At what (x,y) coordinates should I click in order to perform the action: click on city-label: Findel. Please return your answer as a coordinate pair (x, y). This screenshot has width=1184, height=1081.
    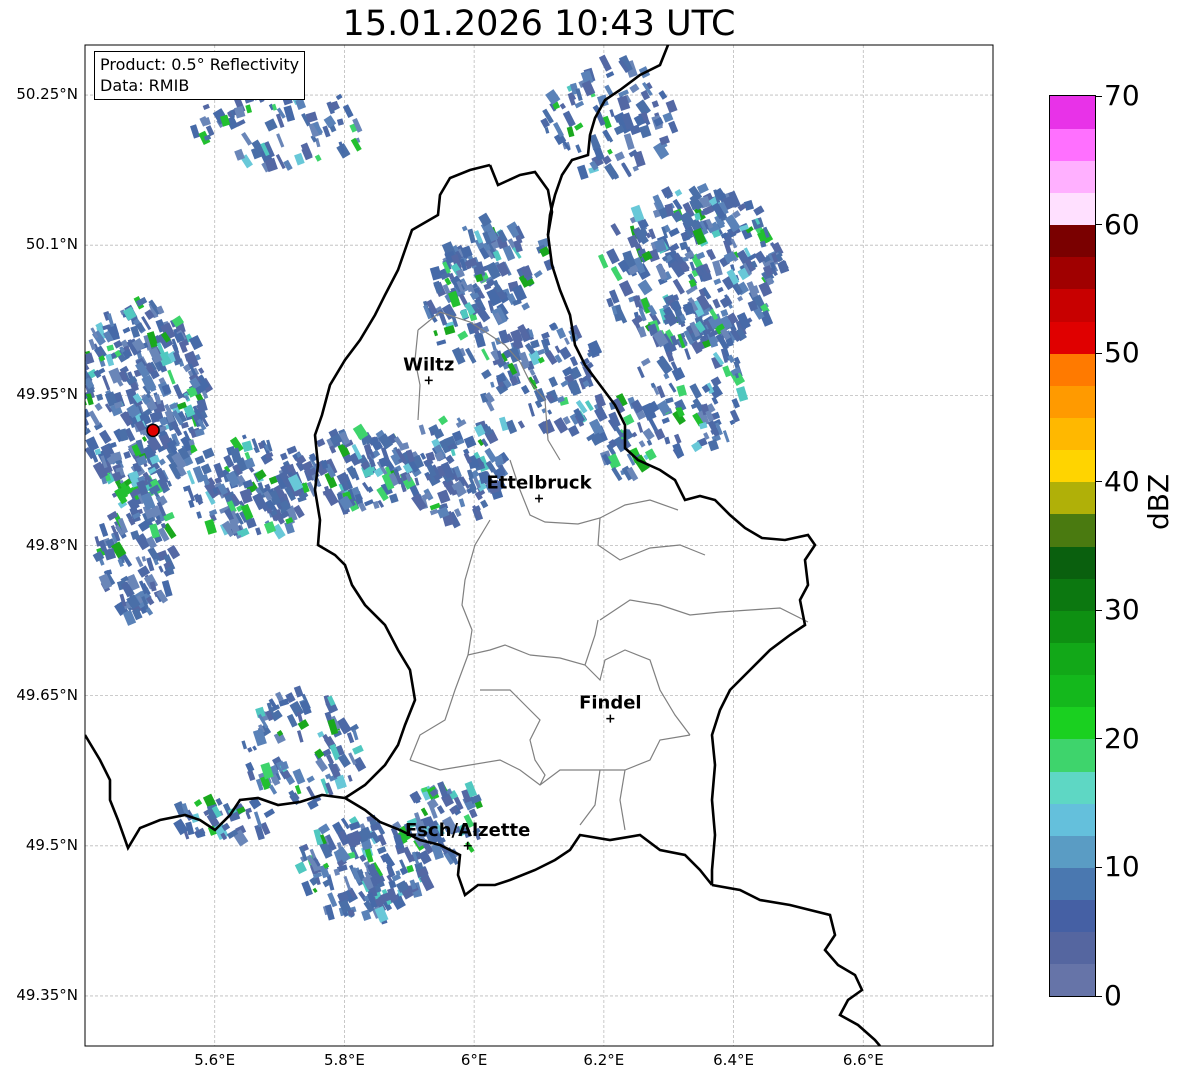
    Looking at the image, I should click on (610, 703).